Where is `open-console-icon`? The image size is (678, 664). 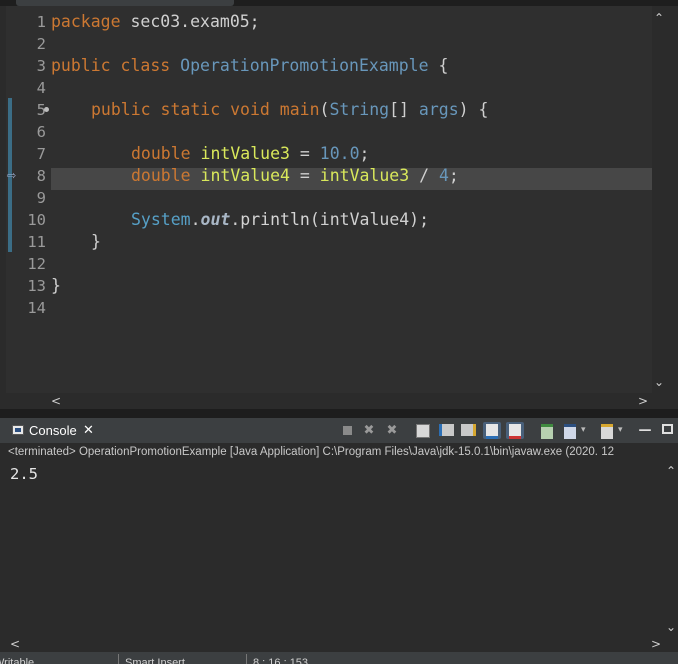
open-console-icon is located at coordinates (515, 431).